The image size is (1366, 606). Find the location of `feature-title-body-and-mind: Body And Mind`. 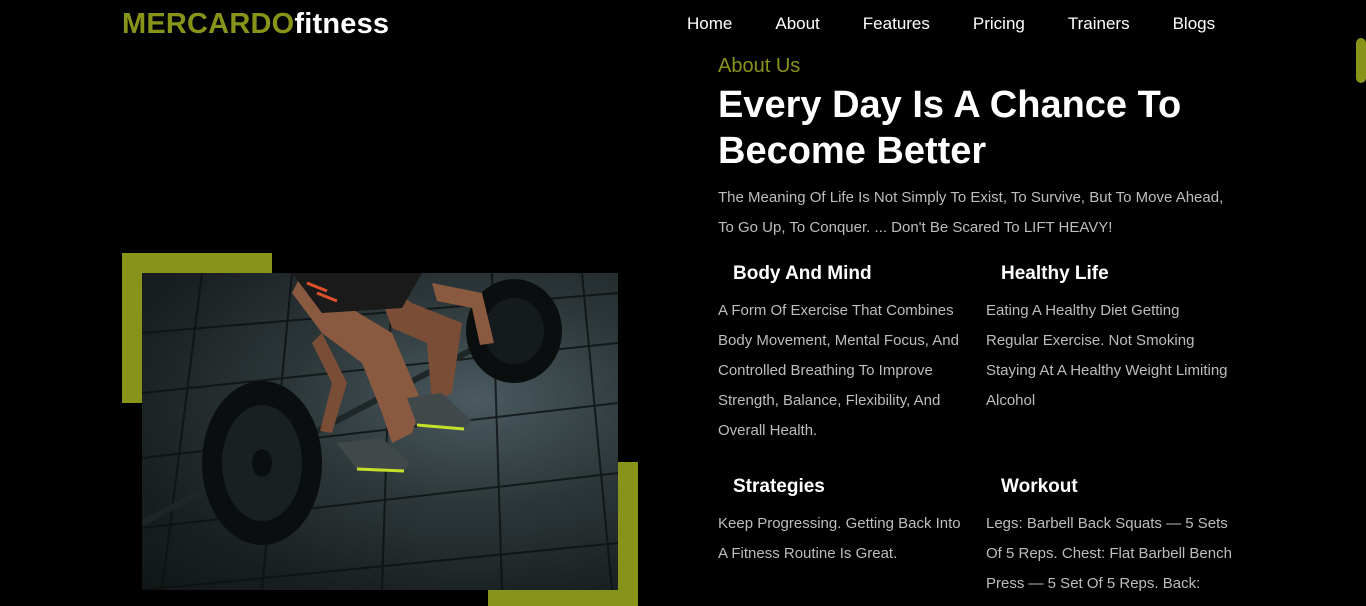

feature-title-body-and-mind: Body And Mind is located at coordinates (802, 273).